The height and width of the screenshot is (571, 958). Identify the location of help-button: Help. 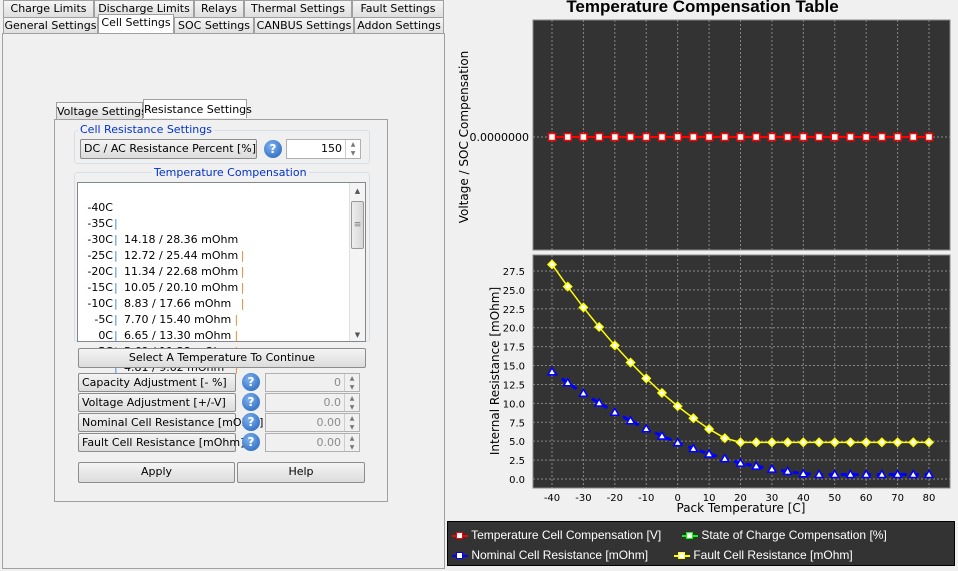
(301, 472).